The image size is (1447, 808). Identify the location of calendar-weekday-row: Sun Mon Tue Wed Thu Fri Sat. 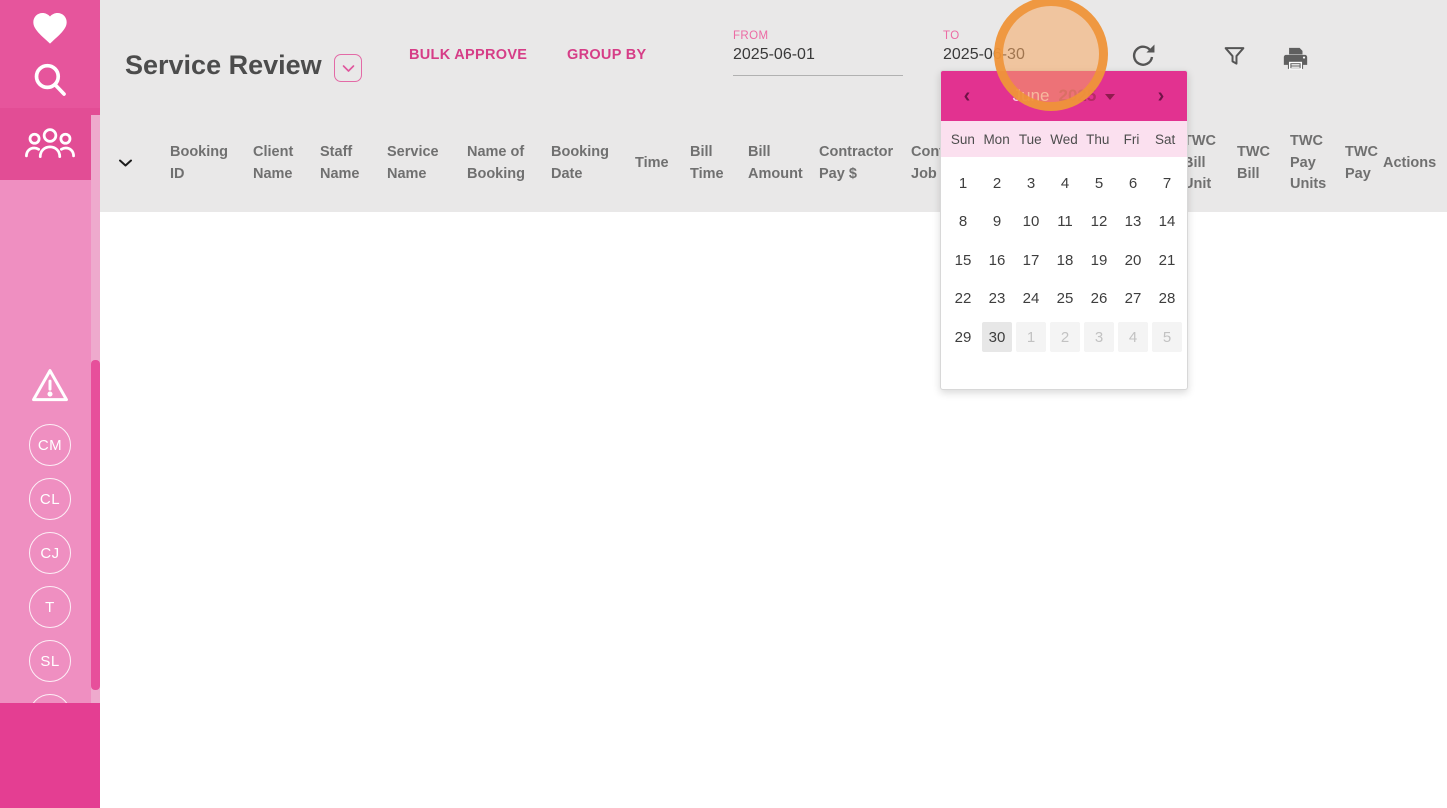
(1064, 139).